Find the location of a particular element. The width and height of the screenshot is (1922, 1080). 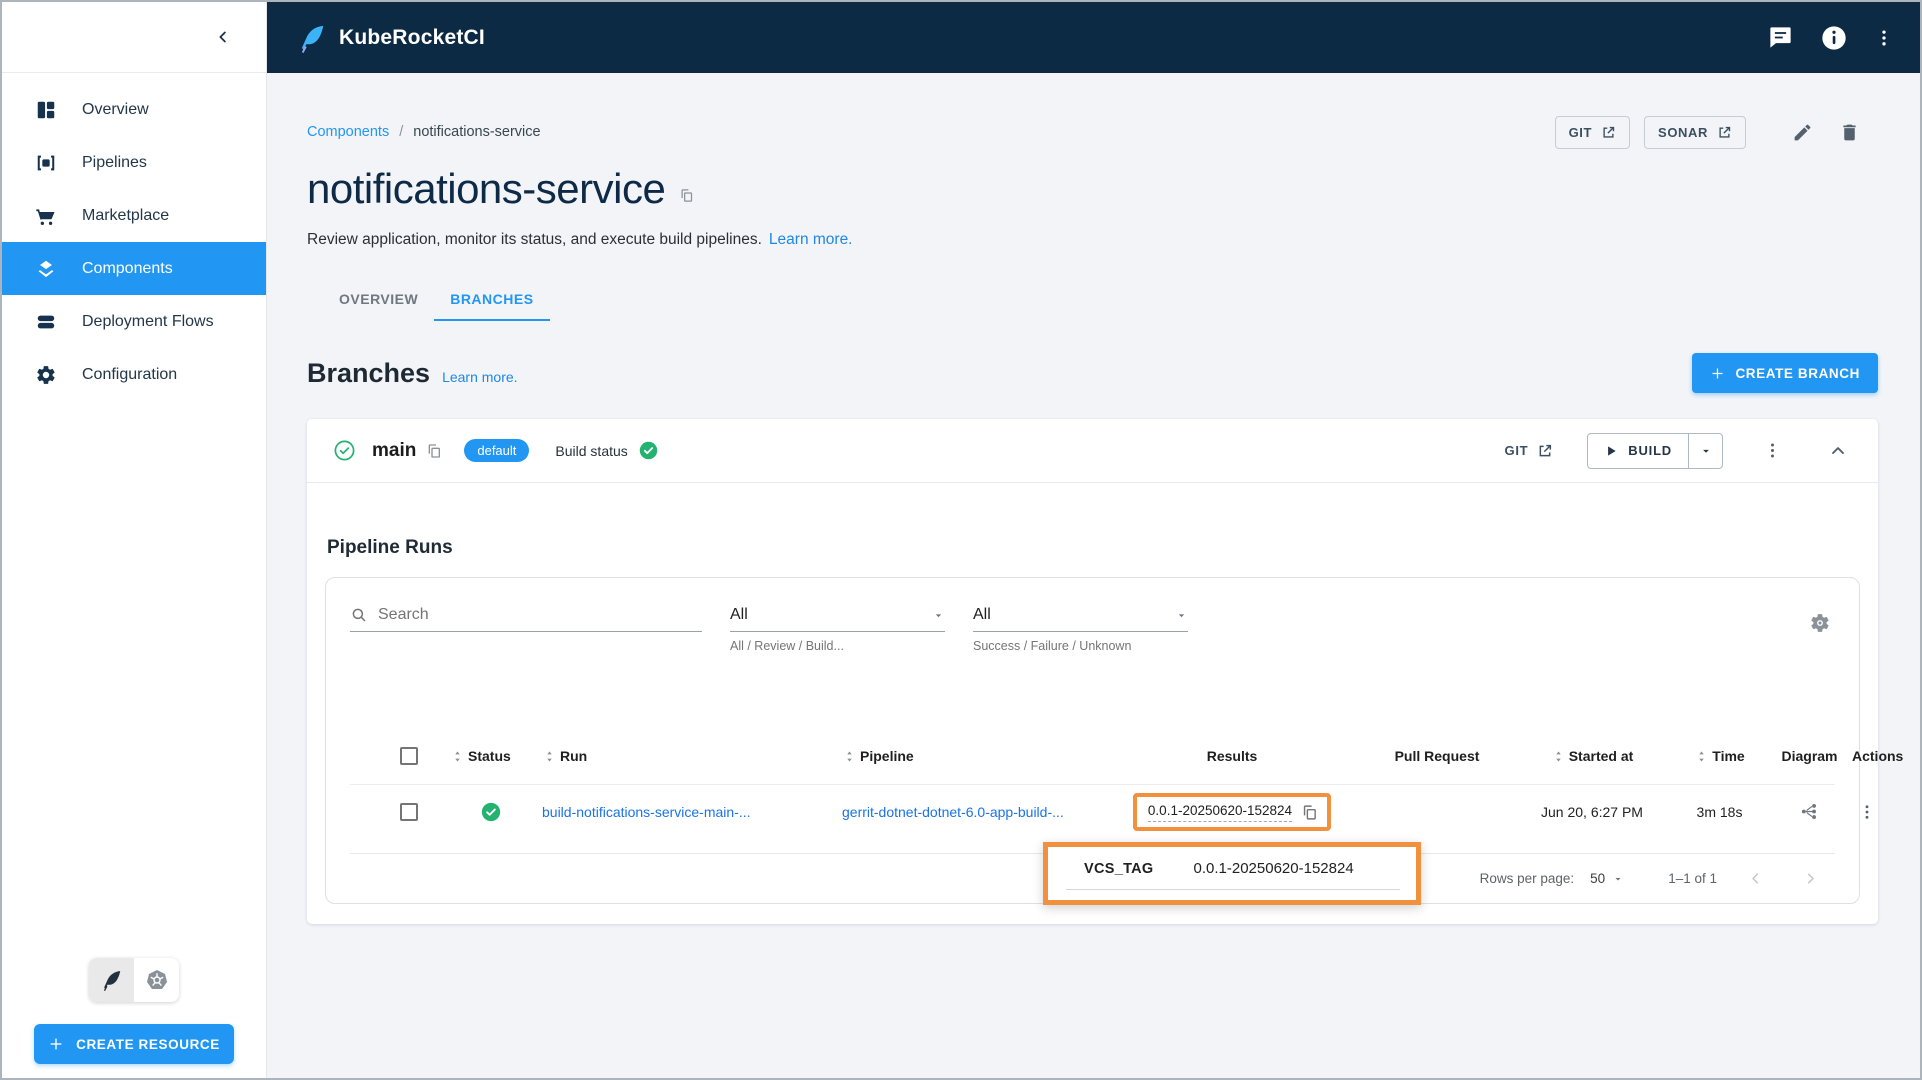

vcs-tag-key: VCS_TAG is located at coordinates (1119, 868).